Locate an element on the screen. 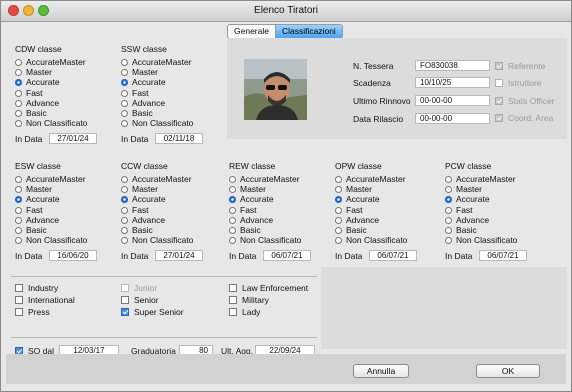 The image size is (572, 392). cdw-radio-accurate: Accurate is located at coordinates (37, 82).